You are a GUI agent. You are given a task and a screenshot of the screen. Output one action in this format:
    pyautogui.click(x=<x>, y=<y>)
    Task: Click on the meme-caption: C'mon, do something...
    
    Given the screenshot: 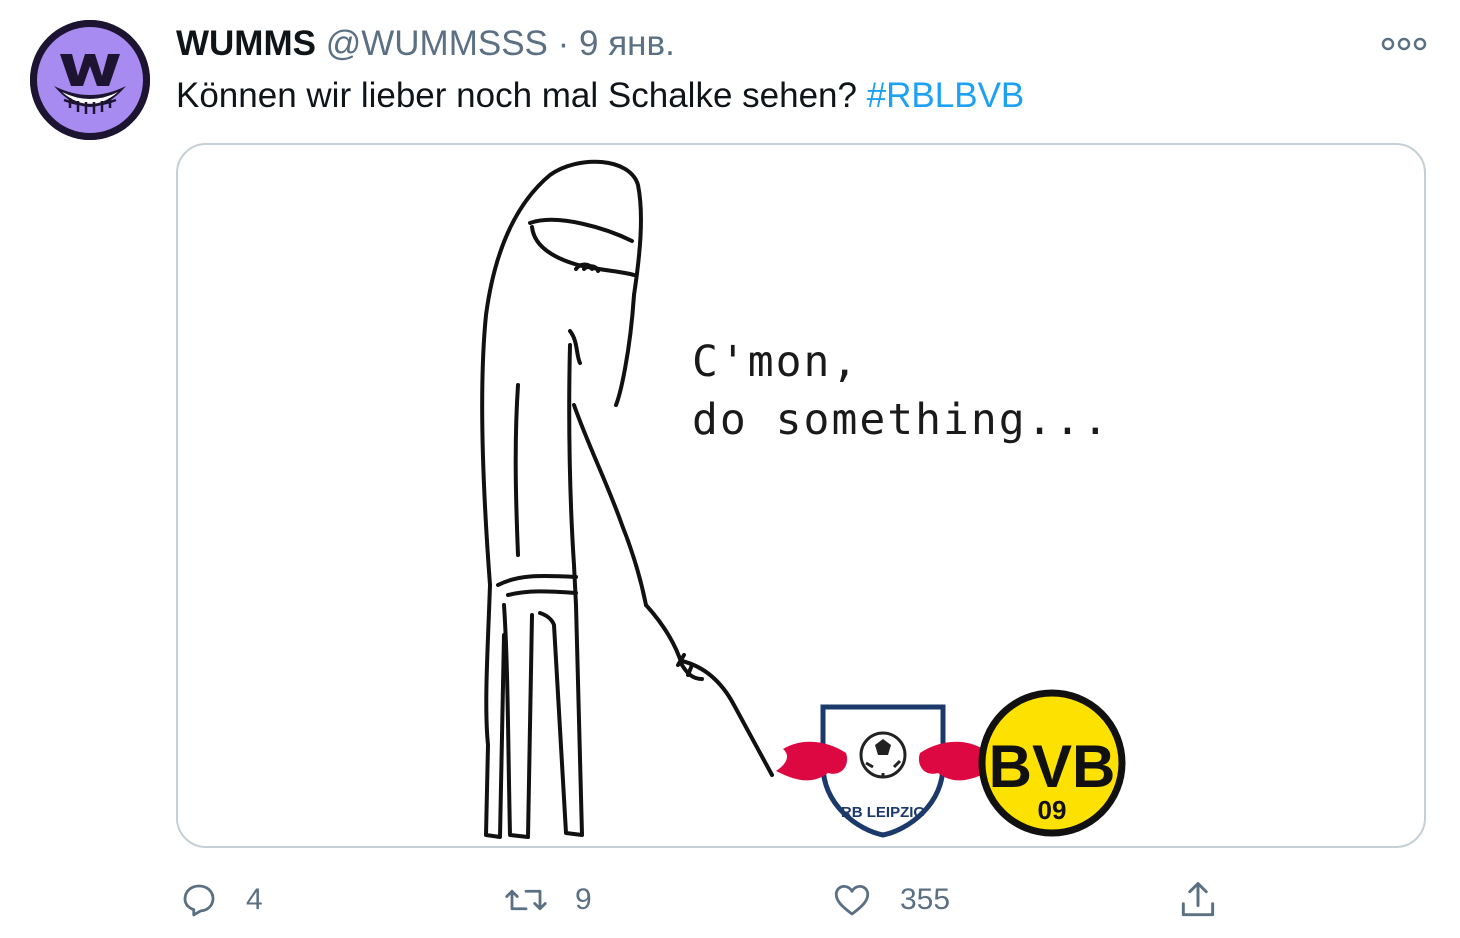 What is the action you would take?
    pyautogui.click(x=901, y=391)
    